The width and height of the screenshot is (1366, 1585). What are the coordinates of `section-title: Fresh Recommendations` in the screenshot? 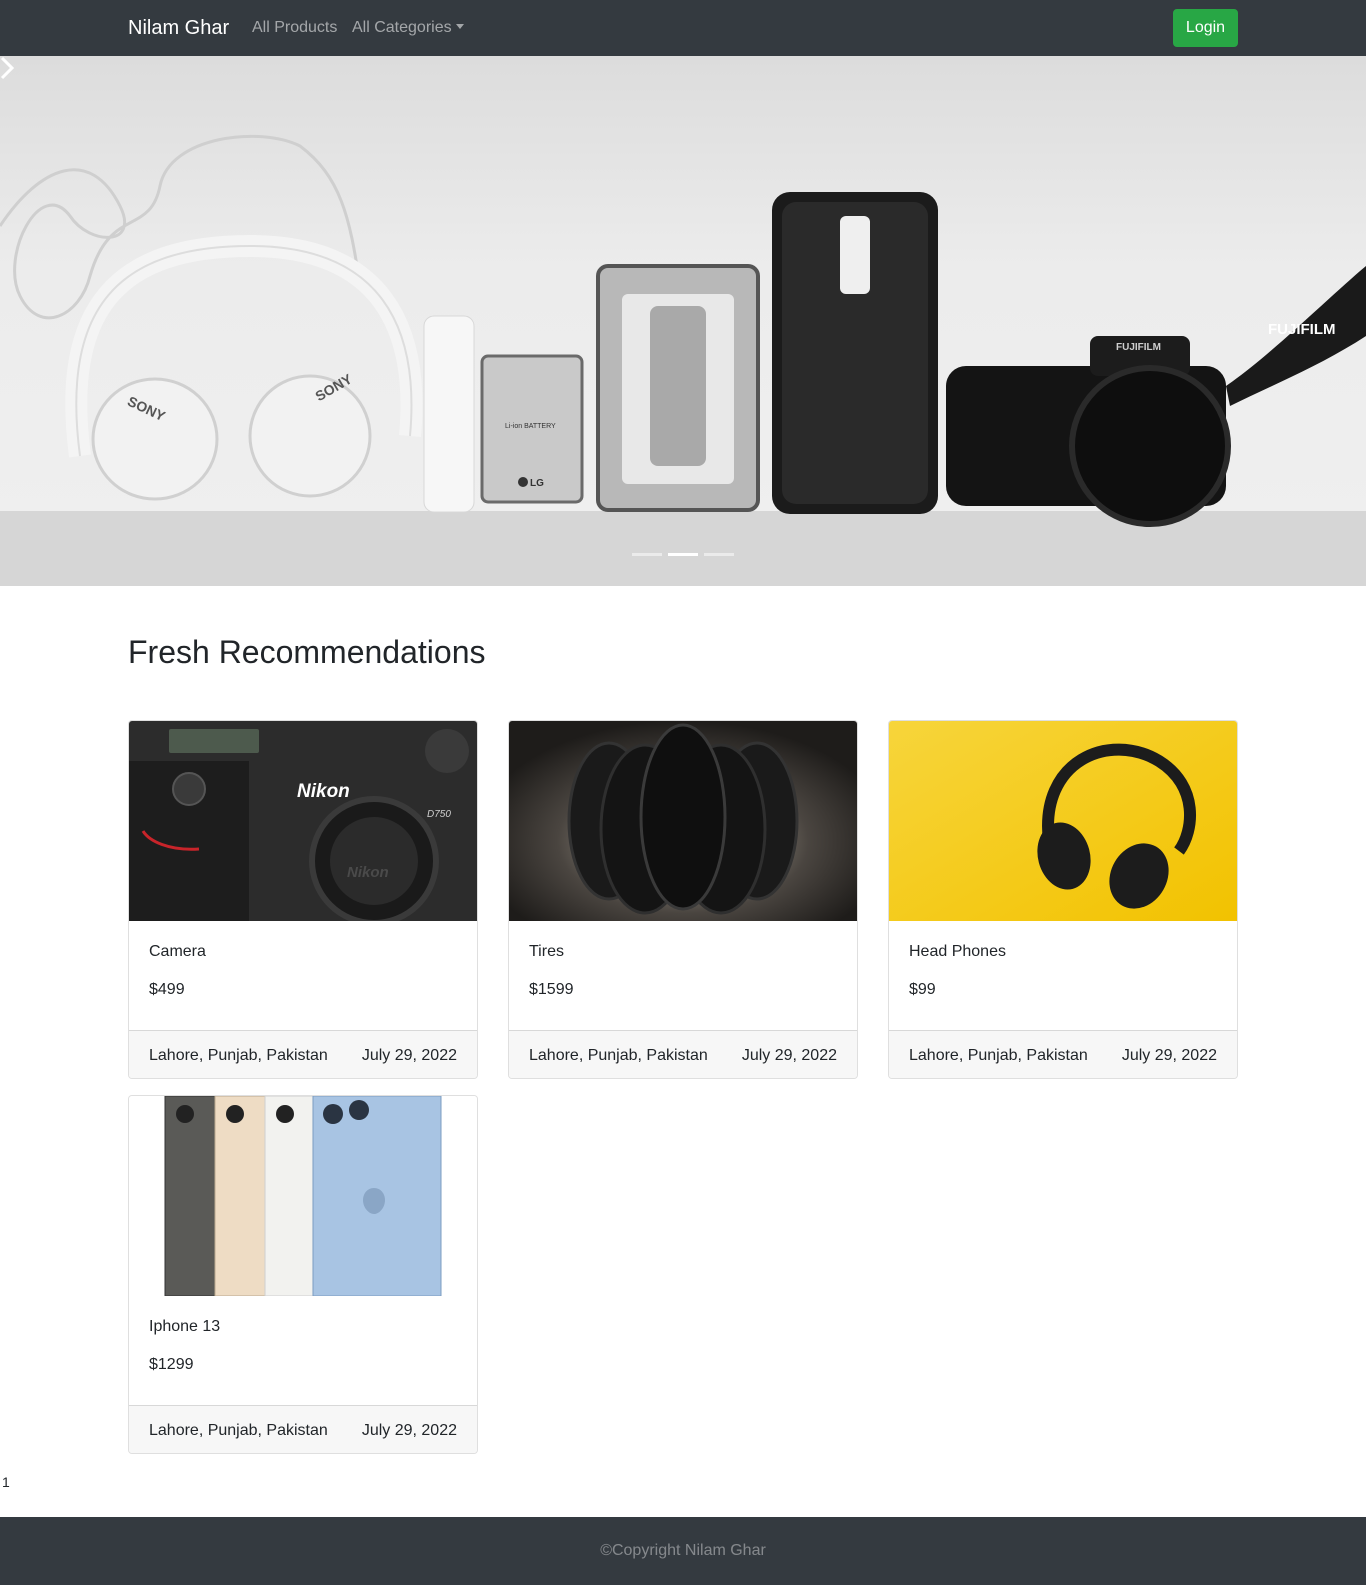 It's located at (307, 652).